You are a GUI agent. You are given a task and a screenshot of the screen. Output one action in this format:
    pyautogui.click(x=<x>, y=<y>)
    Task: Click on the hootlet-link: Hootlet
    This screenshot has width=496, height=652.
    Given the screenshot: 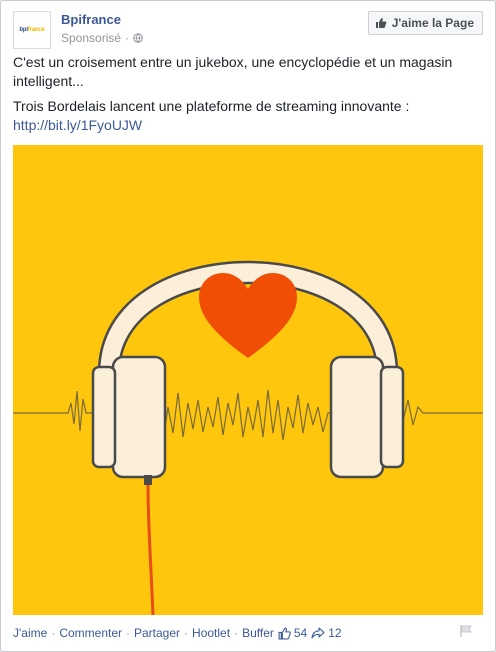 What is the action you would take?
    pyautogui.click(x=211, y=633)
    